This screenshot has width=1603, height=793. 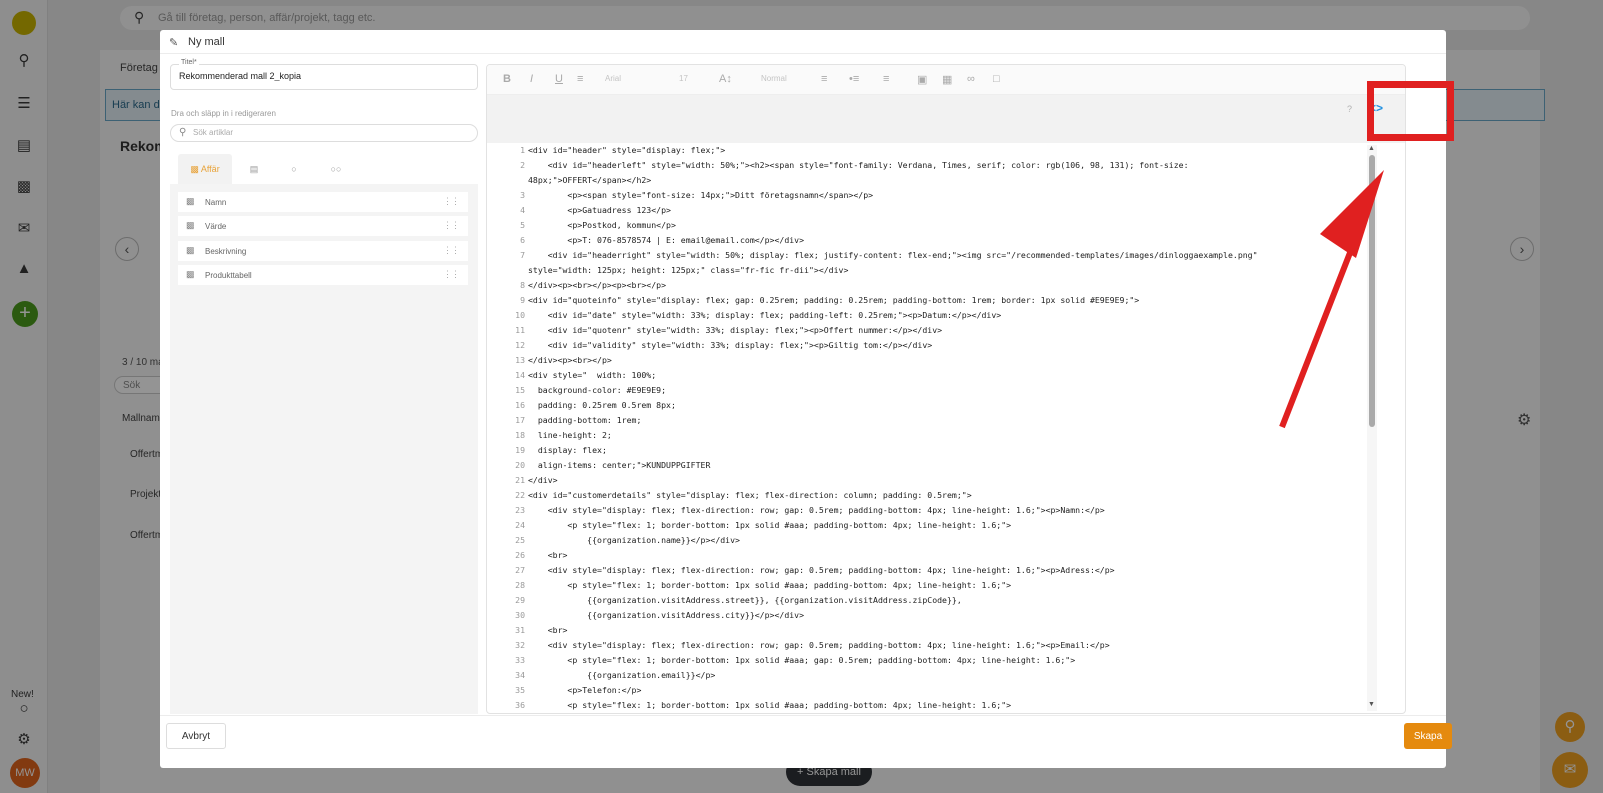 What do you see at coordinates (1331, 299) in the screenshot?
I see `annotation-arrow` at bounding box center [1331, 299].